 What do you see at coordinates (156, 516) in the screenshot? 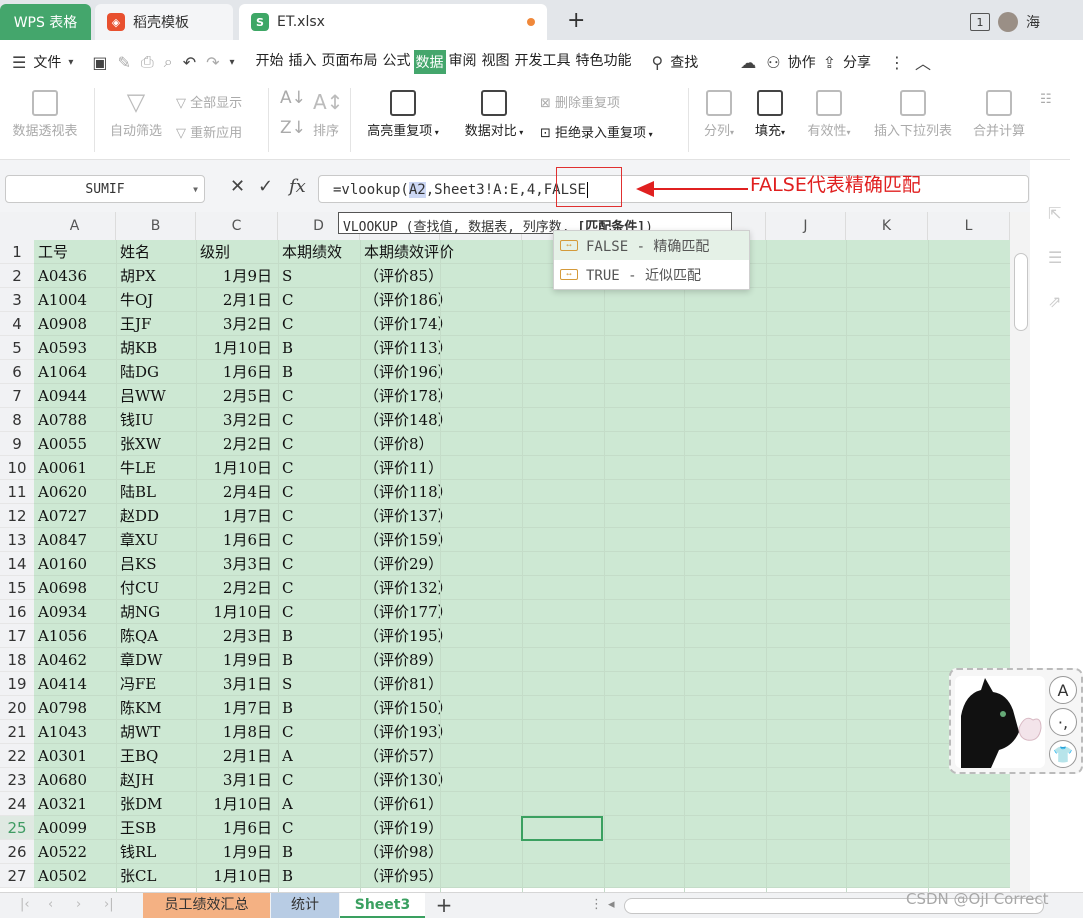
I see `cell: 赵DD` at bounding box center [156, 516].